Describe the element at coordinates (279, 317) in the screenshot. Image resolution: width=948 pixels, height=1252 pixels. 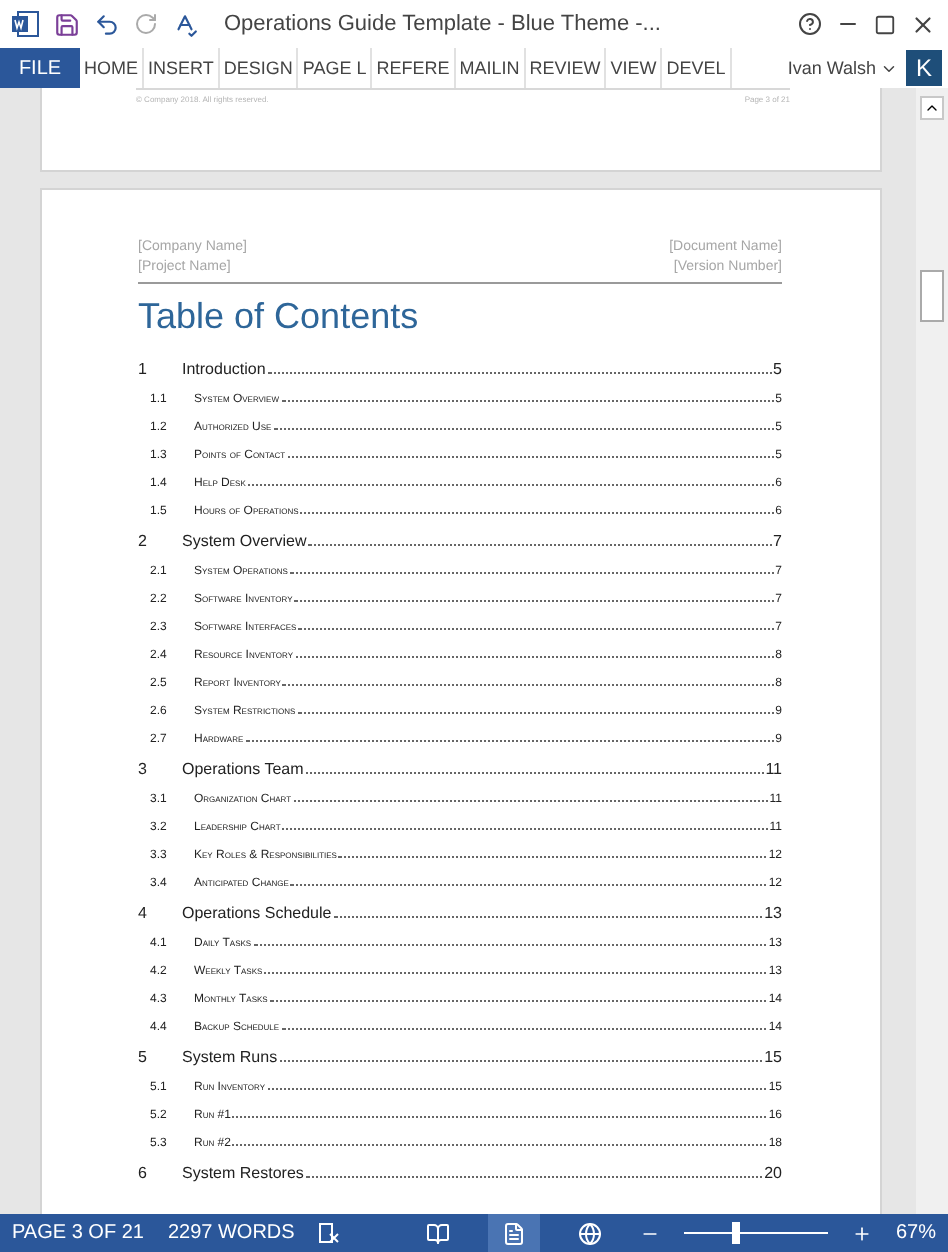
I see `toc-heading: Table of Contents` at that location.